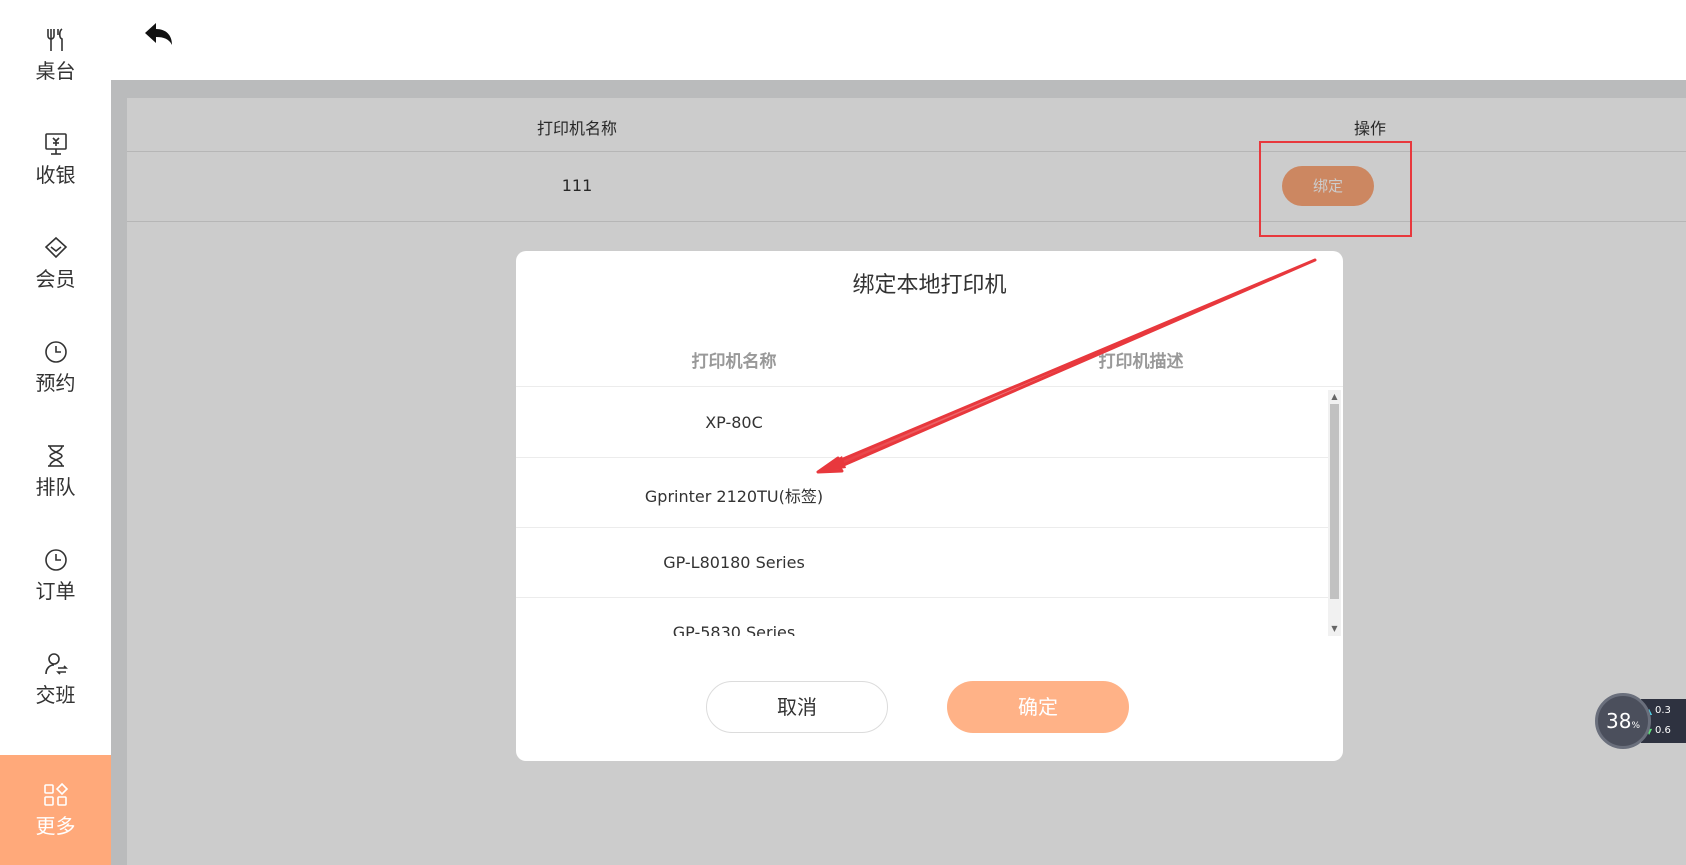 The image size is (1686, 865). I want to click on printer-name: GP-L80180 Series, so click(734, 562).